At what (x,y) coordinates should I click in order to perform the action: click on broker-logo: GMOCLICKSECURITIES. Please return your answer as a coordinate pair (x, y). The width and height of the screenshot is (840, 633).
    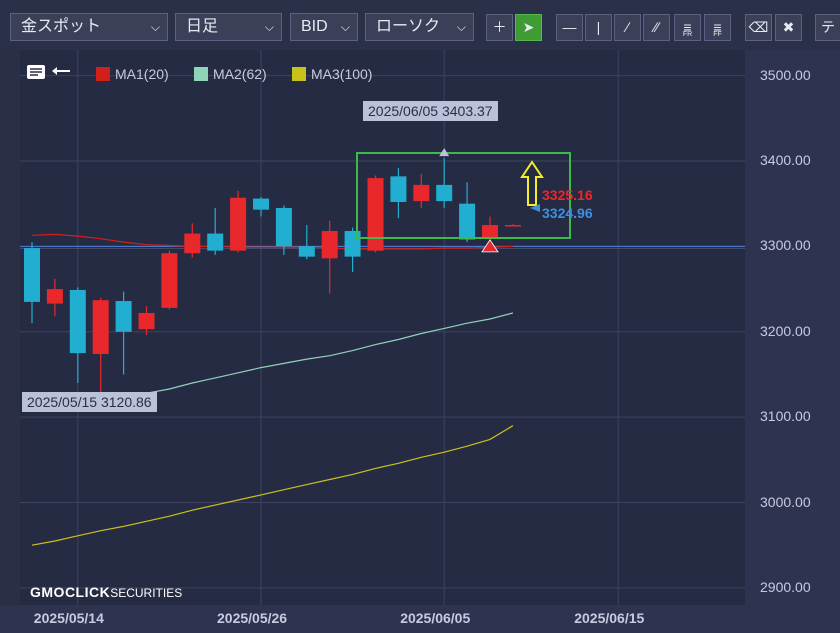
    Looking at the image, I should click on (106, 592).